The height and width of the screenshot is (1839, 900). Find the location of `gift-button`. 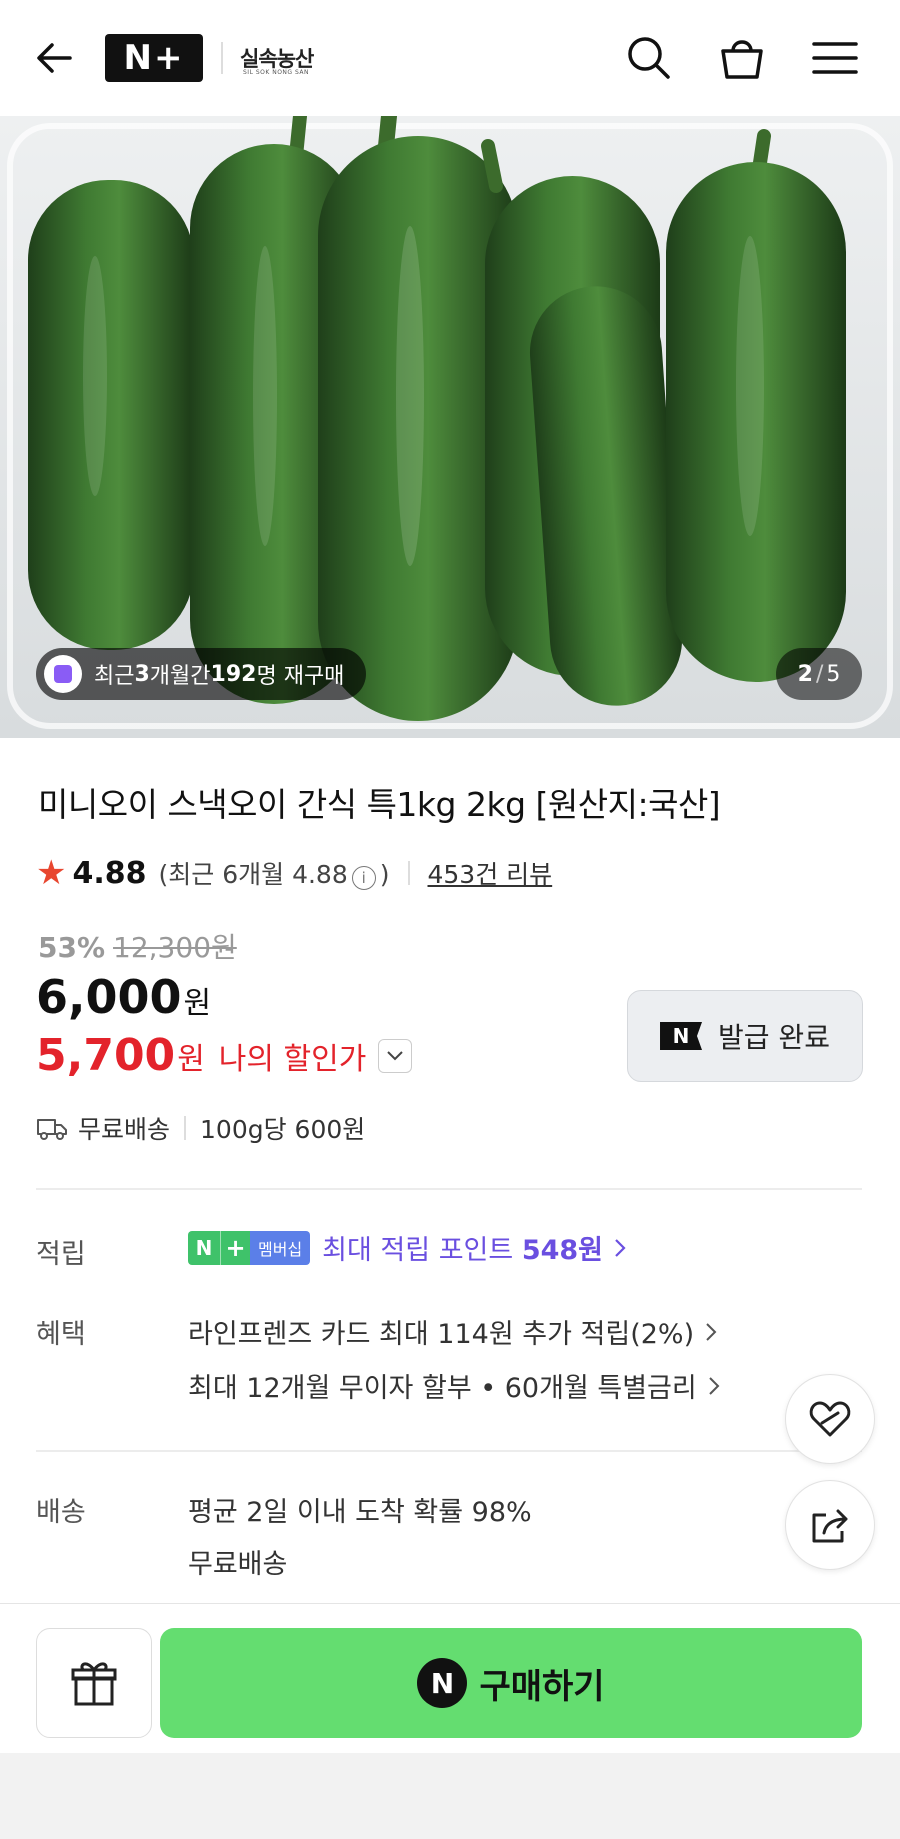

gift-button is located at coordinates (94, 1683).